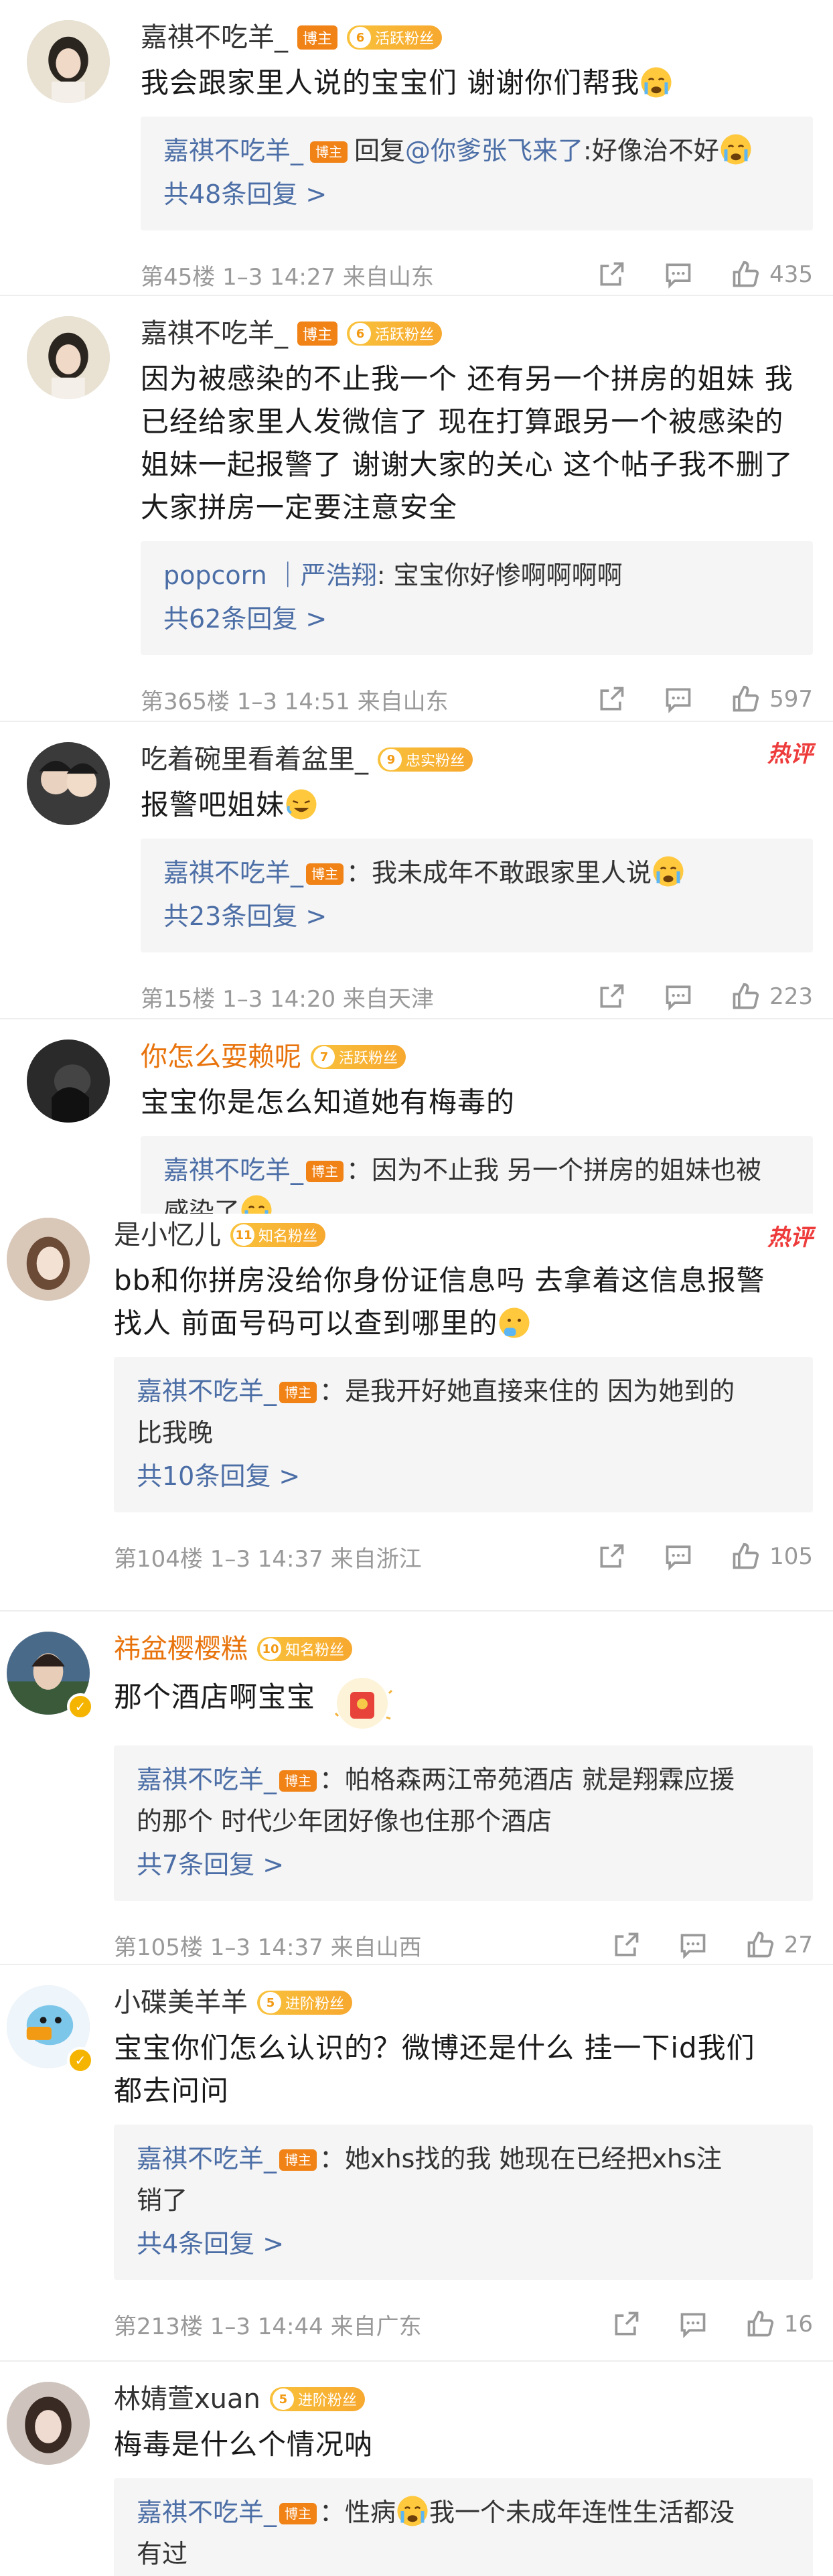 This screenshot has width=833, height=2576. What do you see at coordinates (514, 1323) in the screenshot?
I see `thinking-emoji-icon` at bounding box center [514, 1323].